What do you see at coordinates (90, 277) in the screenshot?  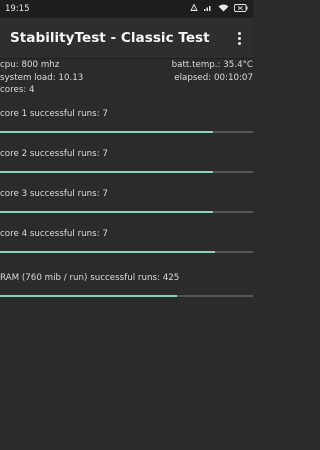 I see `ram-label: RAM (760 mib / run) successful runs: 425` at bounding box center [90, 277].